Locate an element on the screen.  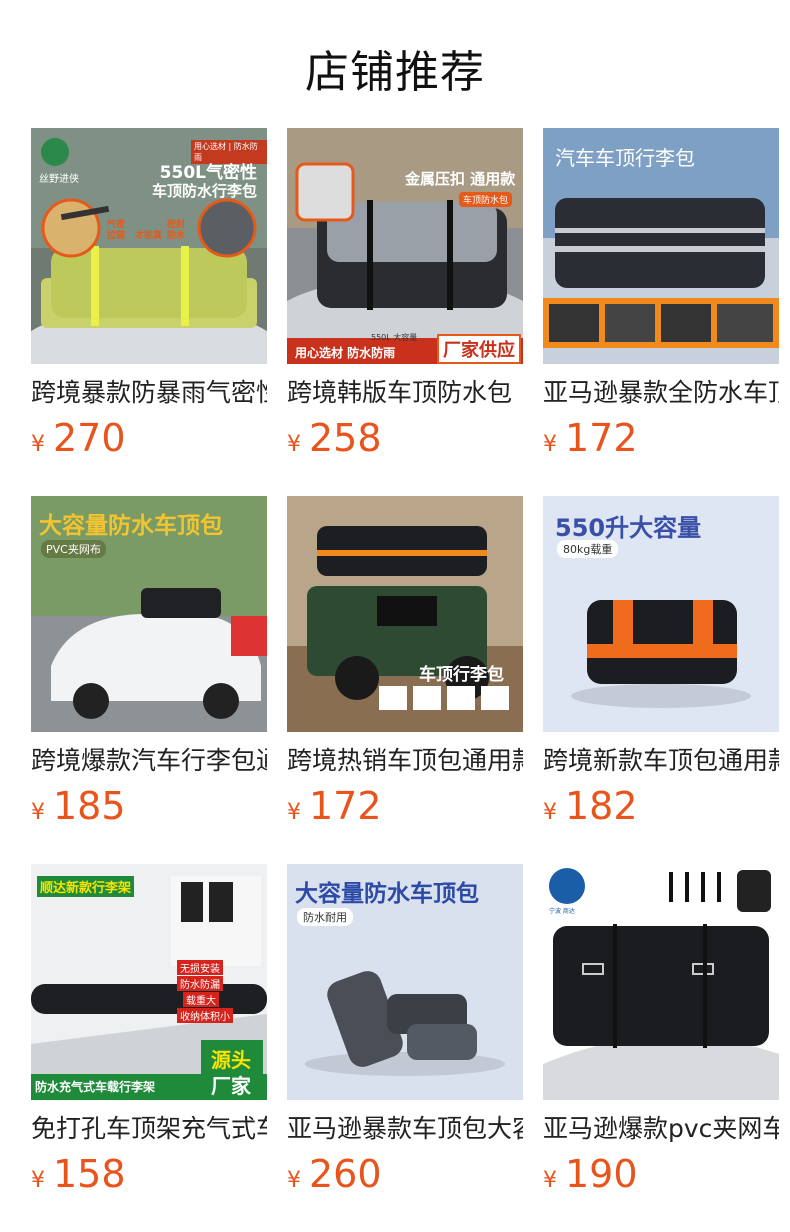
product-image: 汽车车顶行李包 is located at coordinates (661, 246).